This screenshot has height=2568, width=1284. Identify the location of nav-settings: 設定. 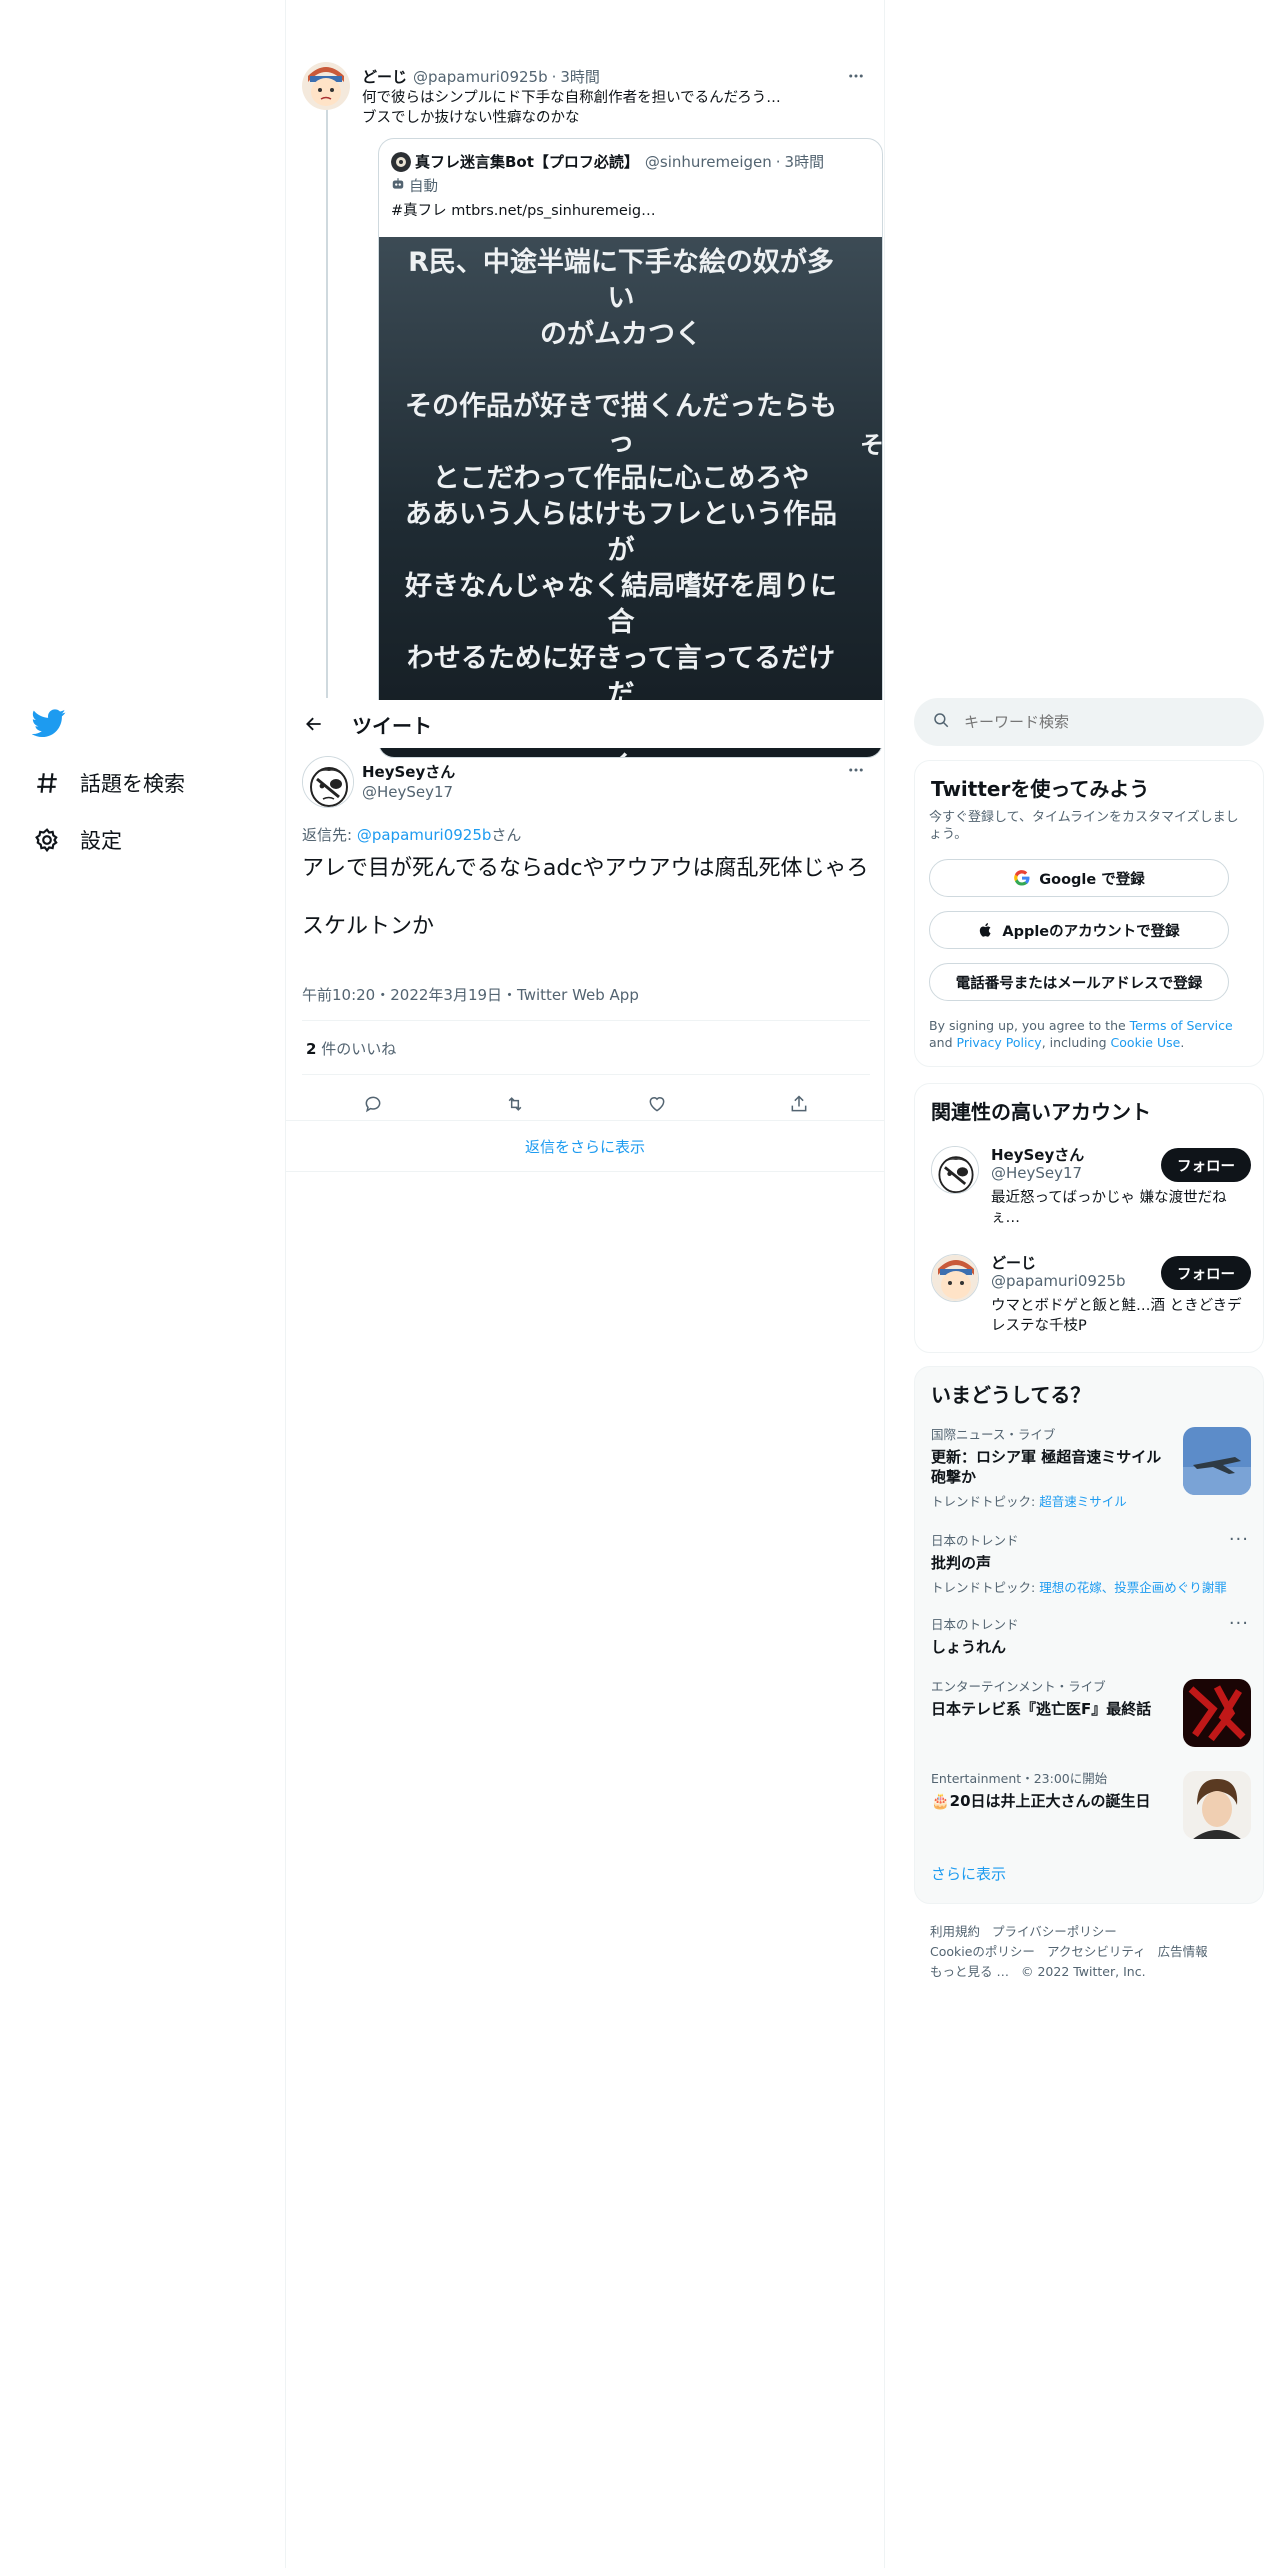
(77, 840).